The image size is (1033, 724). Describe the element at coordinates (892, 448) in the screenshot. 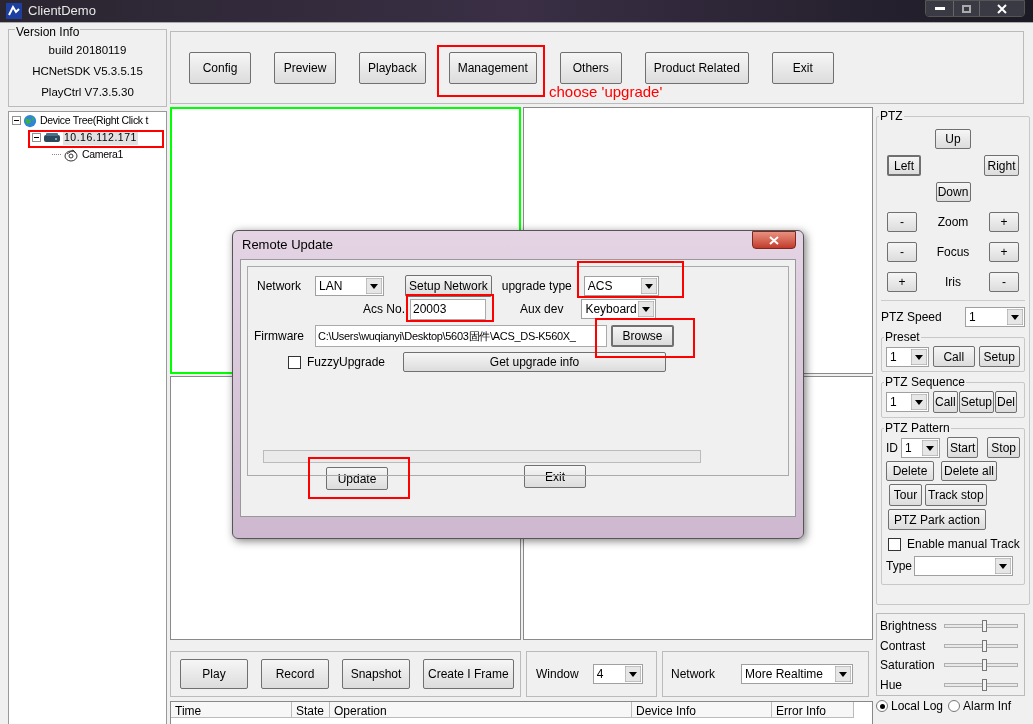

I see `field-label: ID` at that location.